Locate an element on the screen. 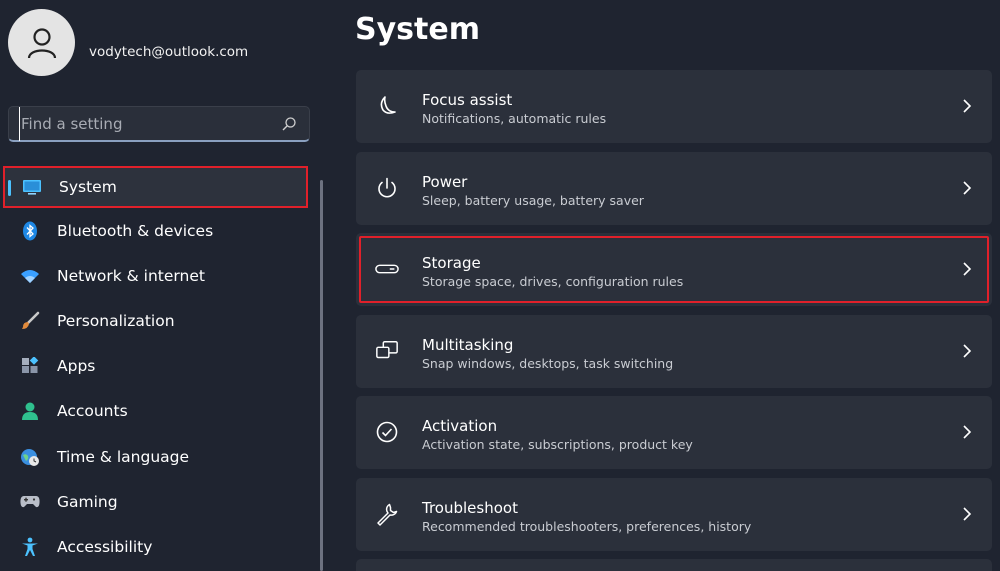  card-subtitle: Snap windows, desktops, task switching is located at coordinates (548, 363).